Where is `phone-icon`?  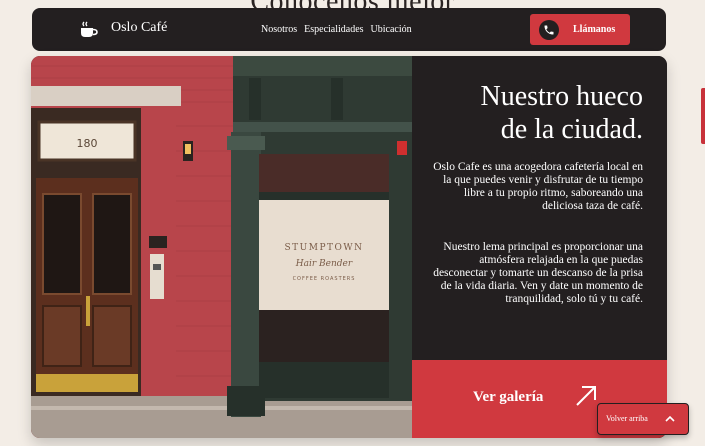 phone-icon is located at coordinates (549, 29).